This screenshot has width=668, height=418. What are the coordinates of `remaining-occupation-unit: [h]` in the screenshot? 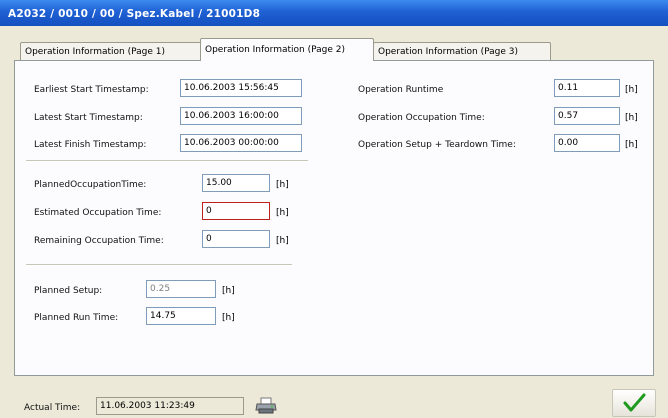 It's located at (282, 241).